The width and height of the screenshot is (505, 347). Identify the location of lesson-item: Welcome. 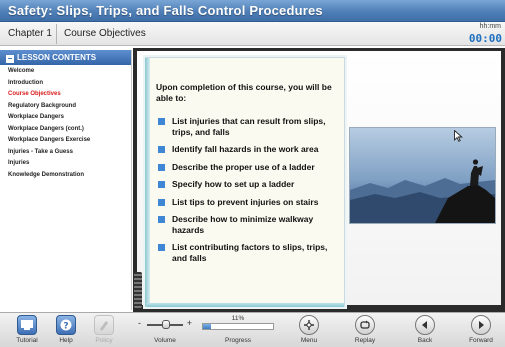
(69, 72).